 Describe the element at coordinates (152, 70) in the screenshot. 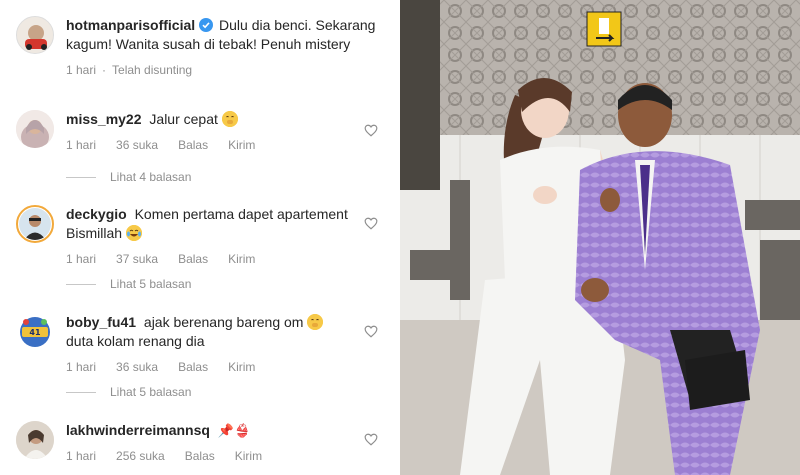

I see `edited-label: Telah disunting` at that location.